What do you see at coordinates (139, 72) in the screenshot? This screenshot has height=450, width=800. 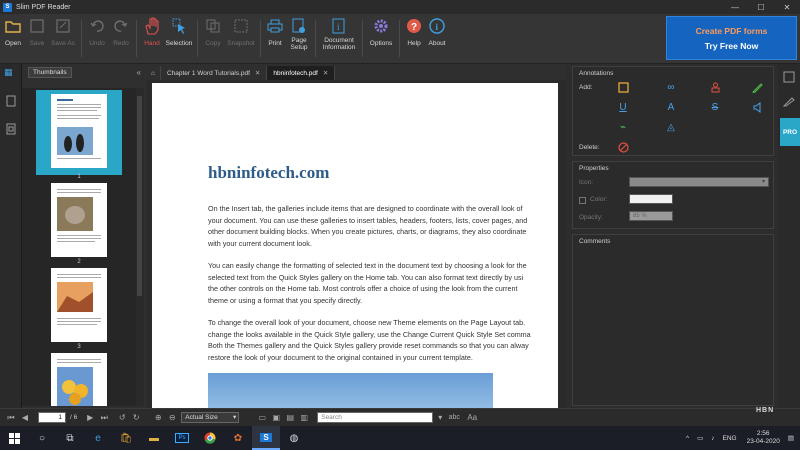 I see `collapse-panel-icon: «` at bounding box center [139, 72].